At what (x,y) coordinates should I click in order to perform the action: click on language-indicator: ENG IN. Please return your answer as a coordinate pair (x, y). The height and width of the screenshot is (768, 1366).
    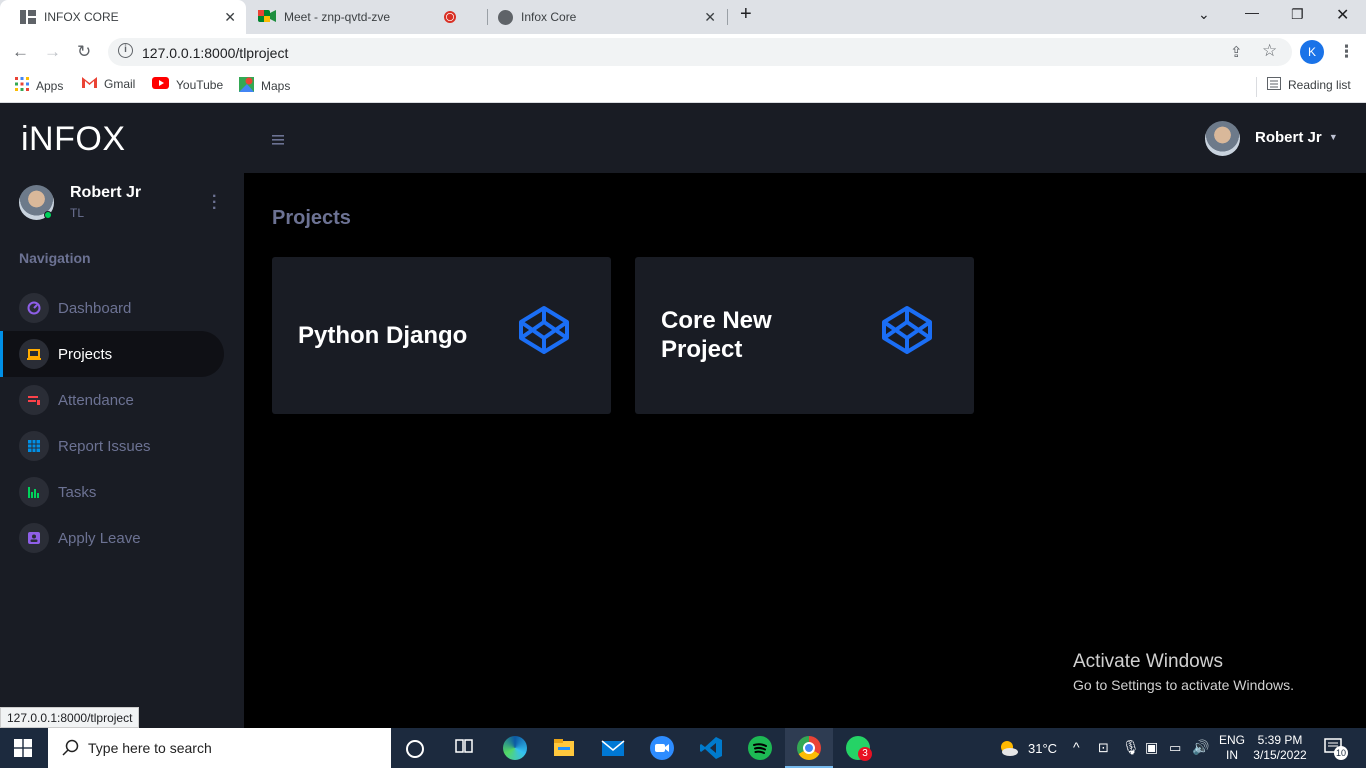
    Looking at the image, I should click on (1232, 748).